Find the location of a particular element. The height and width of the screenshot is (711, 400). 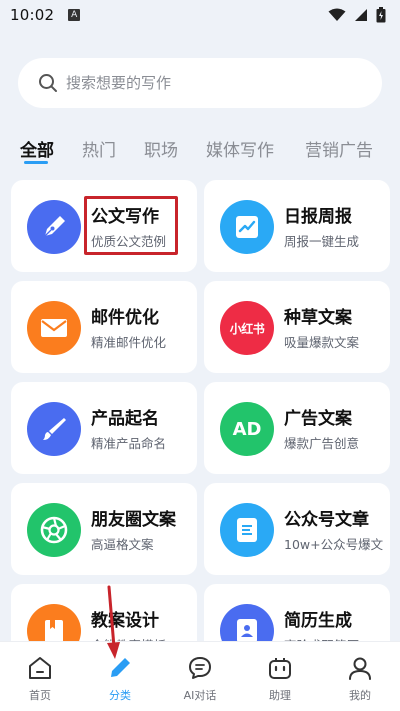

home-icon is located at coordinates (40, 668).